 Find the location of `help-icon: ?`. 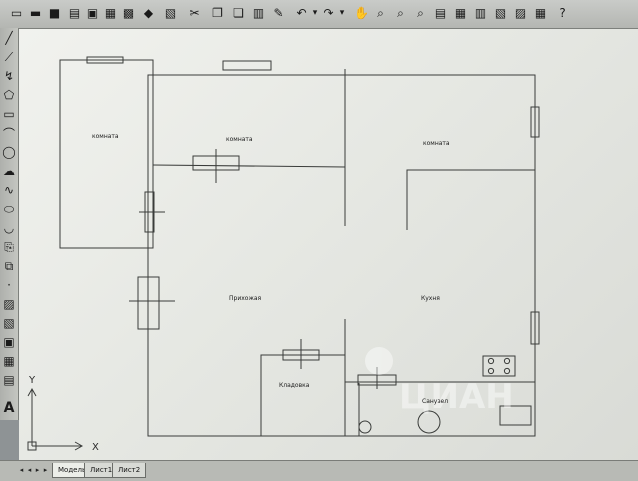

help-icon: ? is located at coordinates (562, 13).